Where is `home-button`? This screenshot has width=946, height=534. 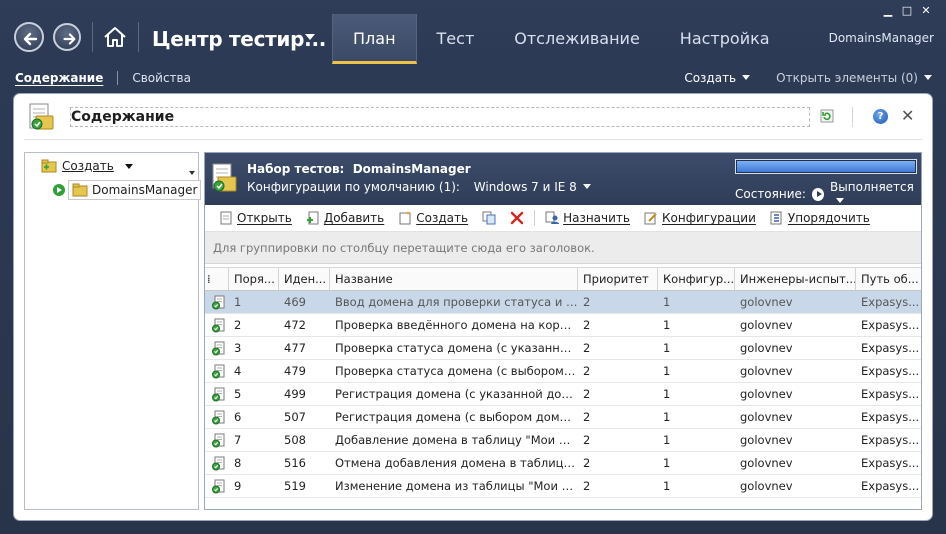
home-button is located at coordinates (115, 37).